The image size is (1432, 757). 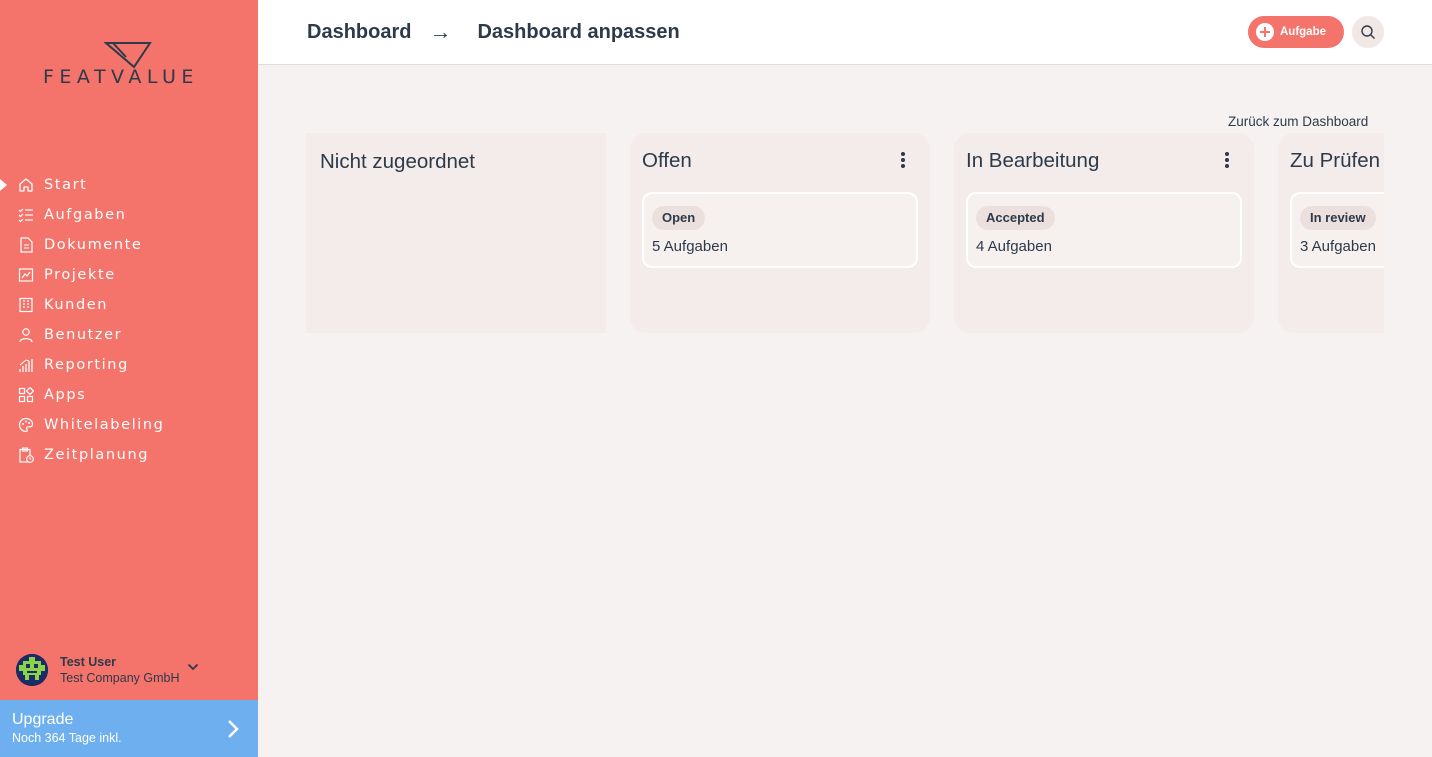 What do you see at coordinates (3, 185) in the screenshot?
I see `active-indicator` at bounding box center [3, 185].